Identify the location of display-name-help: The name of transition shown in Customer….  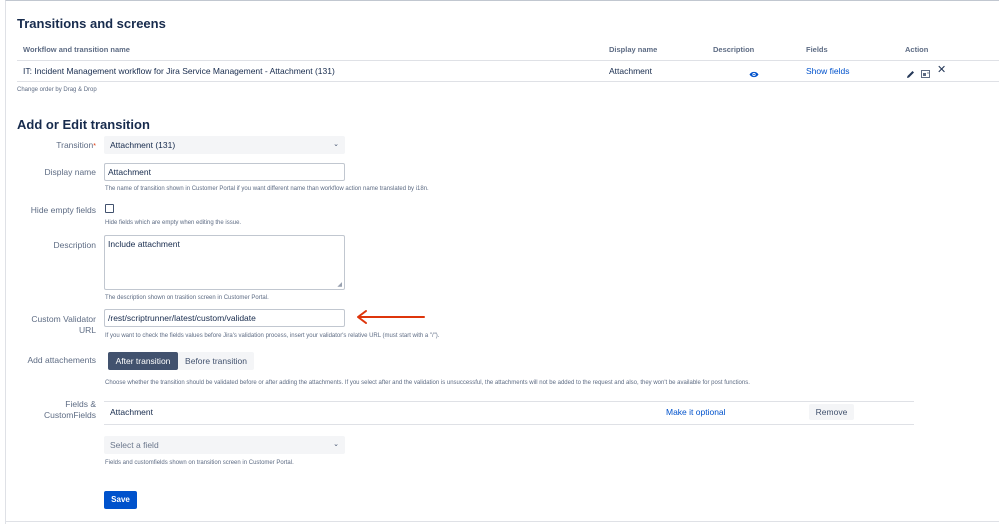
(267, 189).